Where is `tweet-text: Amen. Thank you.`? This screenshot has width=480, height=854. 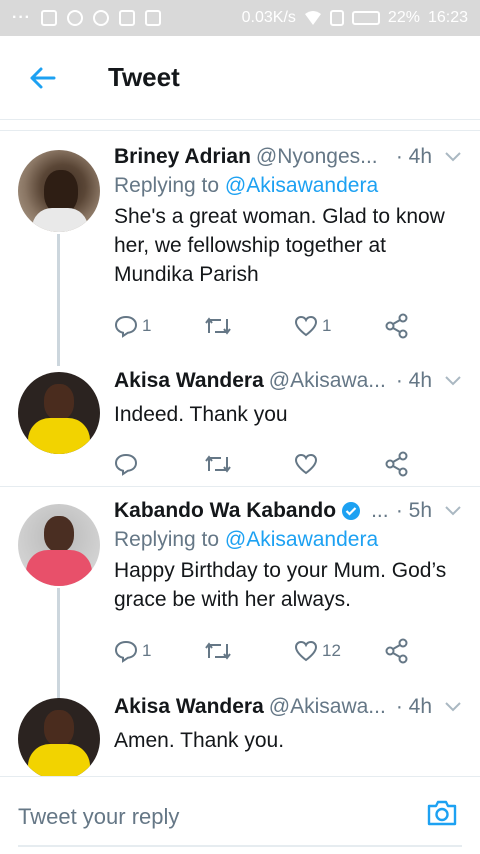
tweet-text: Amen. Thank you. is located at coordinates (199, 740).